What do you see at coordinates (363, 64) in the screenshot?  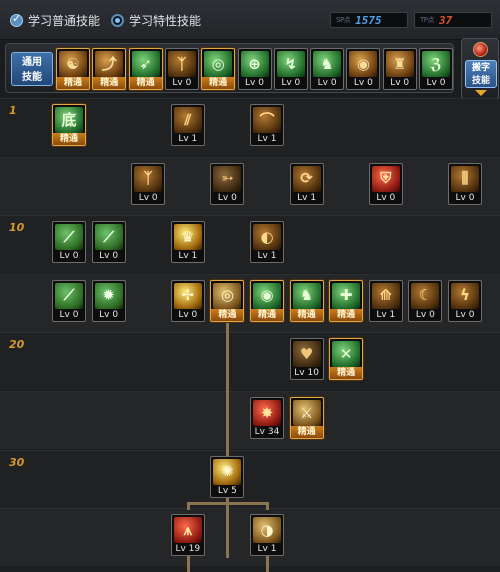 I see `orb-icon: ◉` at bounding box center [363, 64].